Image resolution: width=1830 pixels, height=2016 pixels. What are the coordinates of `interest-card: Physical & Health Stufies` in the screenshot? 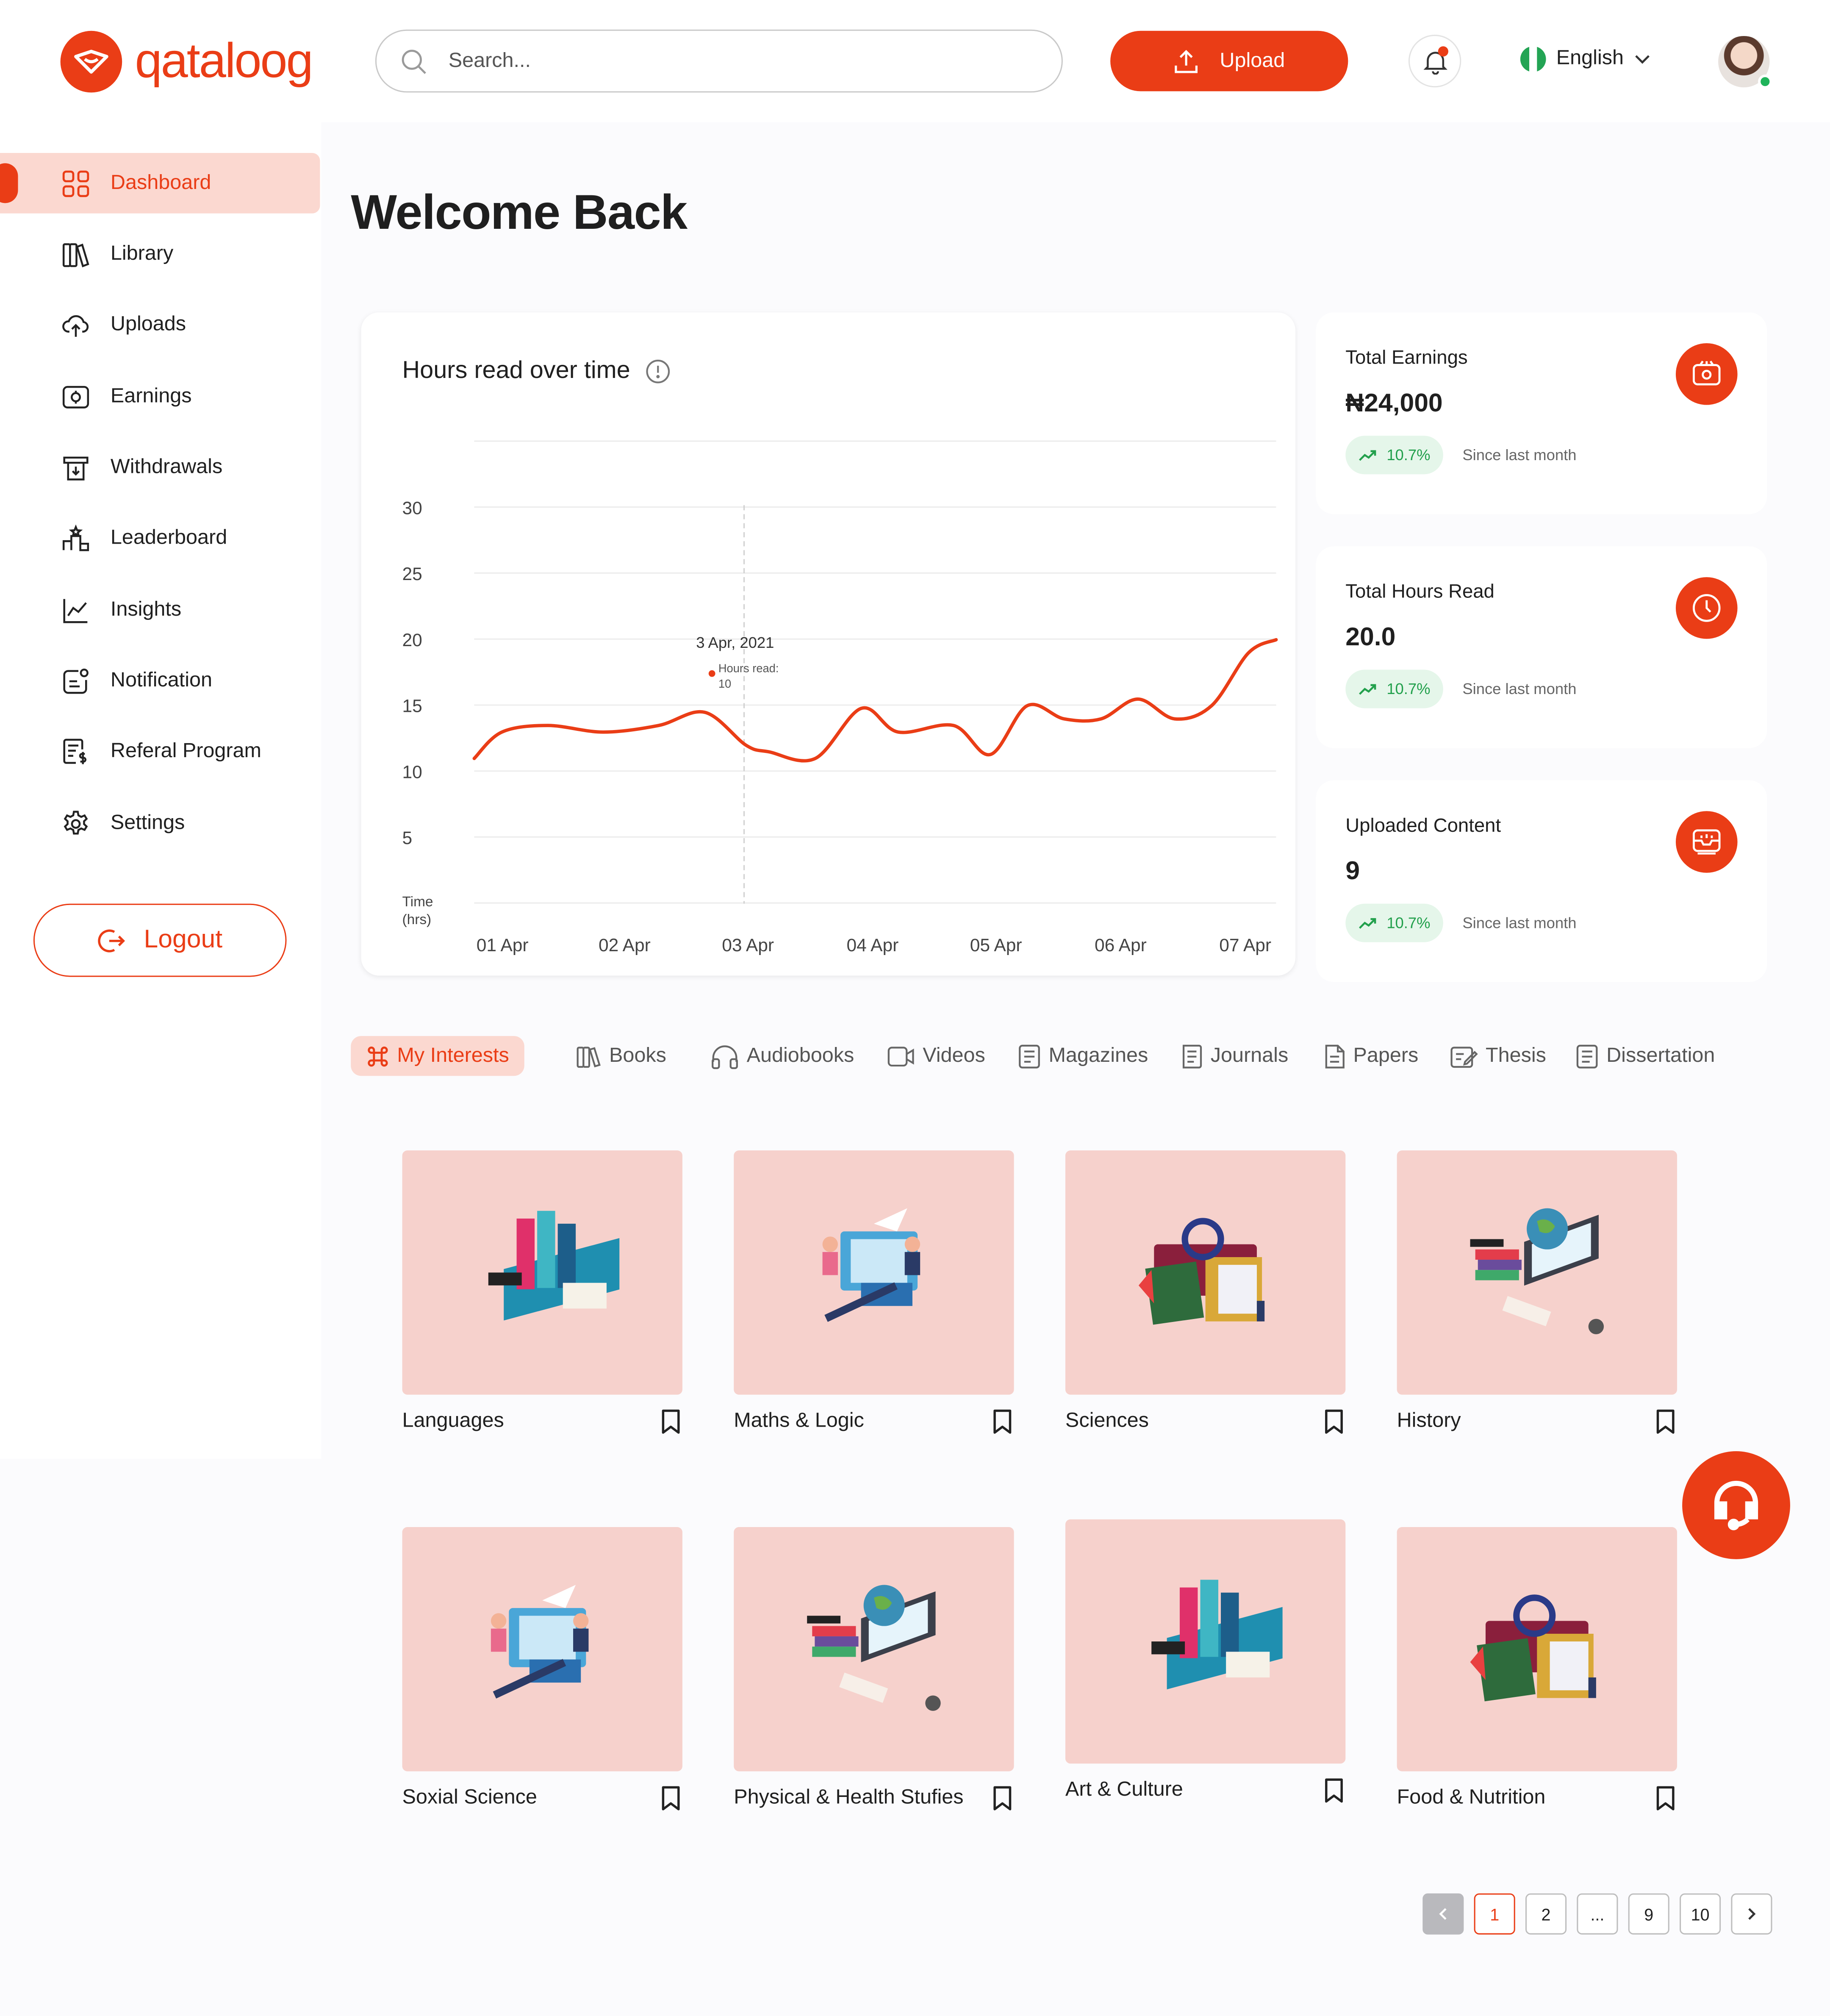 It's located at (874, 1669).